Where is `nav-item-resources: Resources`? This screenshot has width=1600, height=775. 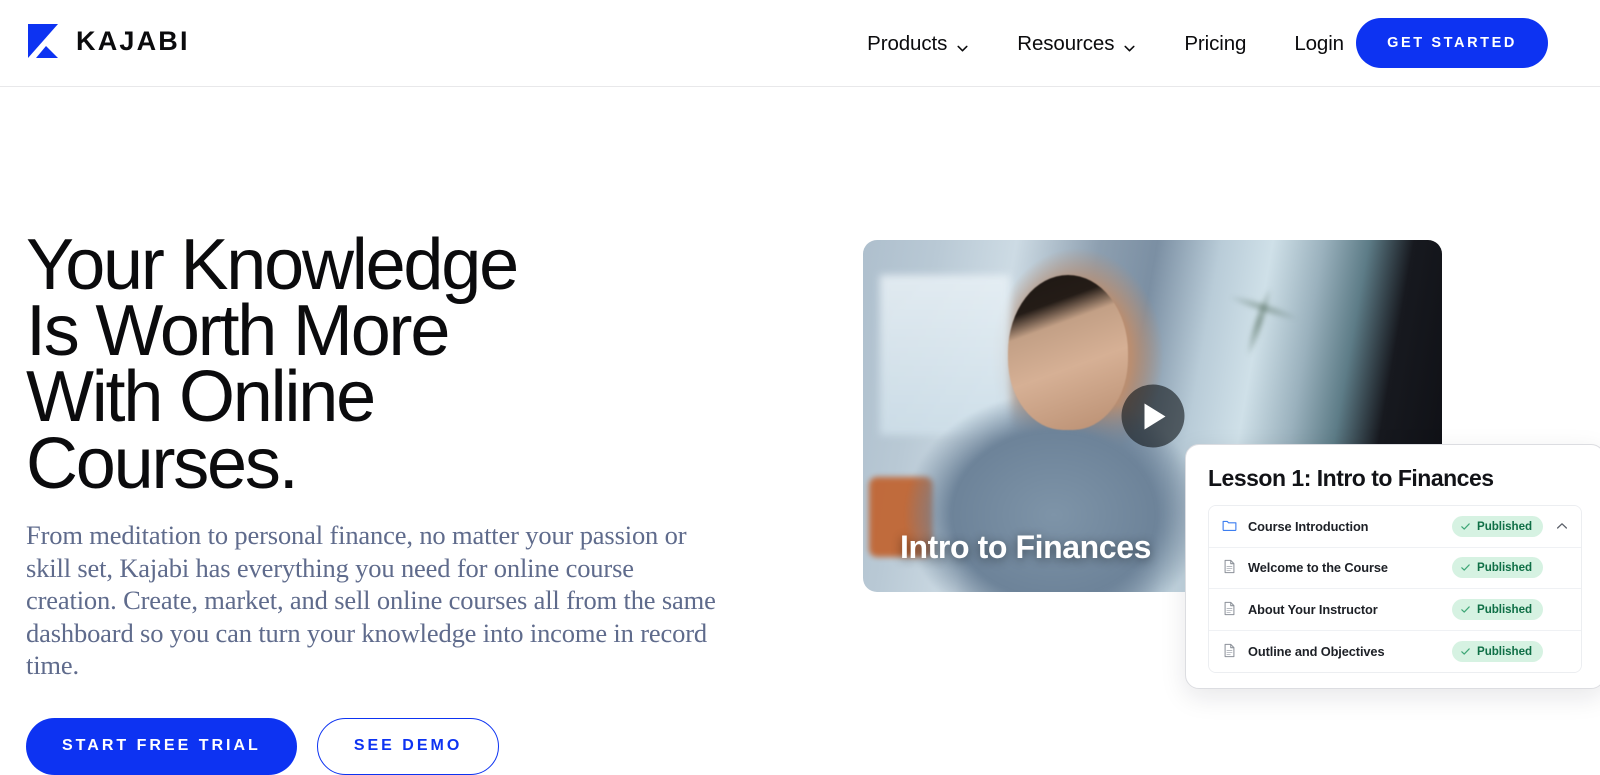
nav-item-resources: Resources is located at coordinates (1076, 44).